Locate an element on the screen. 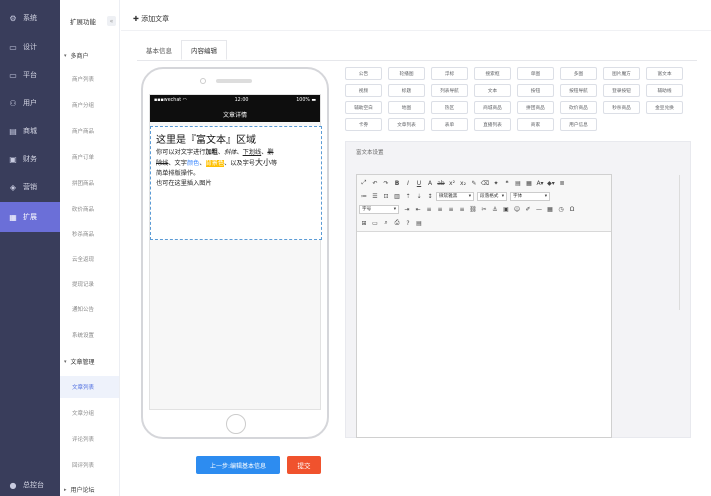 This screenshot has width=711, height=496. component-button: 用户信息 is located at coordinates (578, 124).